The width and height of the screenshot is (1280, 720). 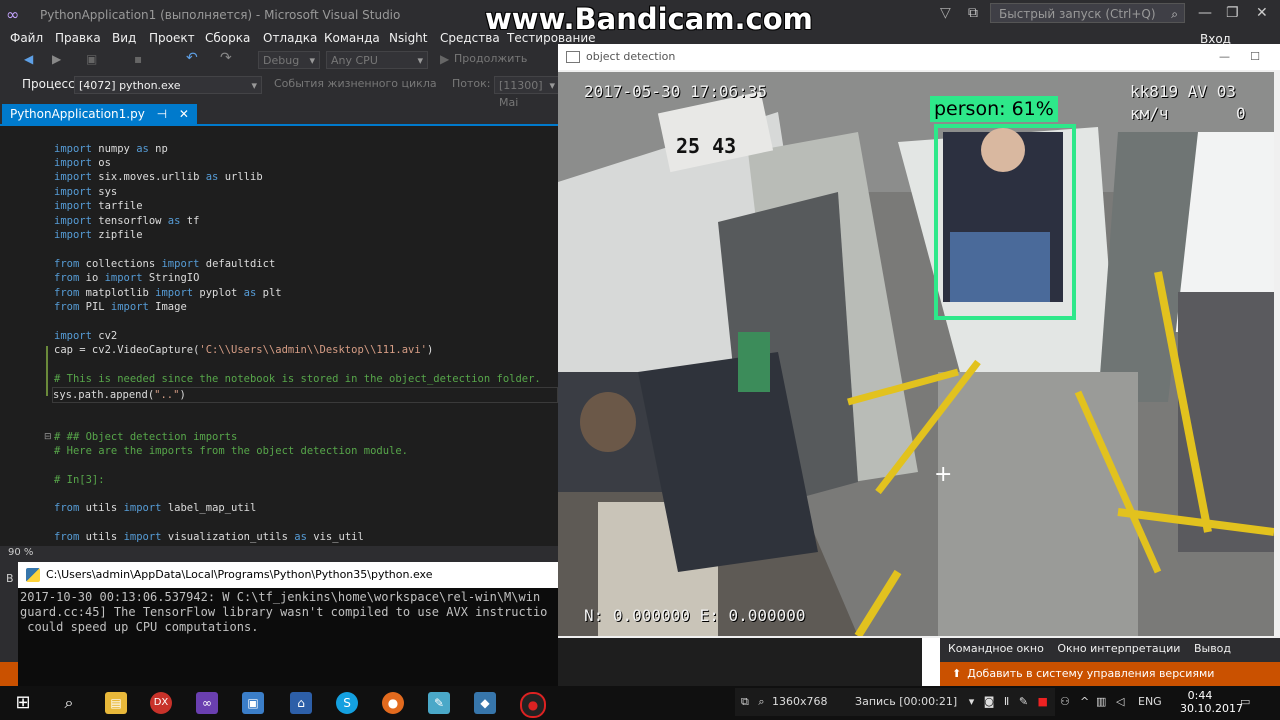 What do you see at coordinates (13, 14) in the screenshot?
I see `visual-studio-logo-icon: ∞` at bounding box center [13, 14].